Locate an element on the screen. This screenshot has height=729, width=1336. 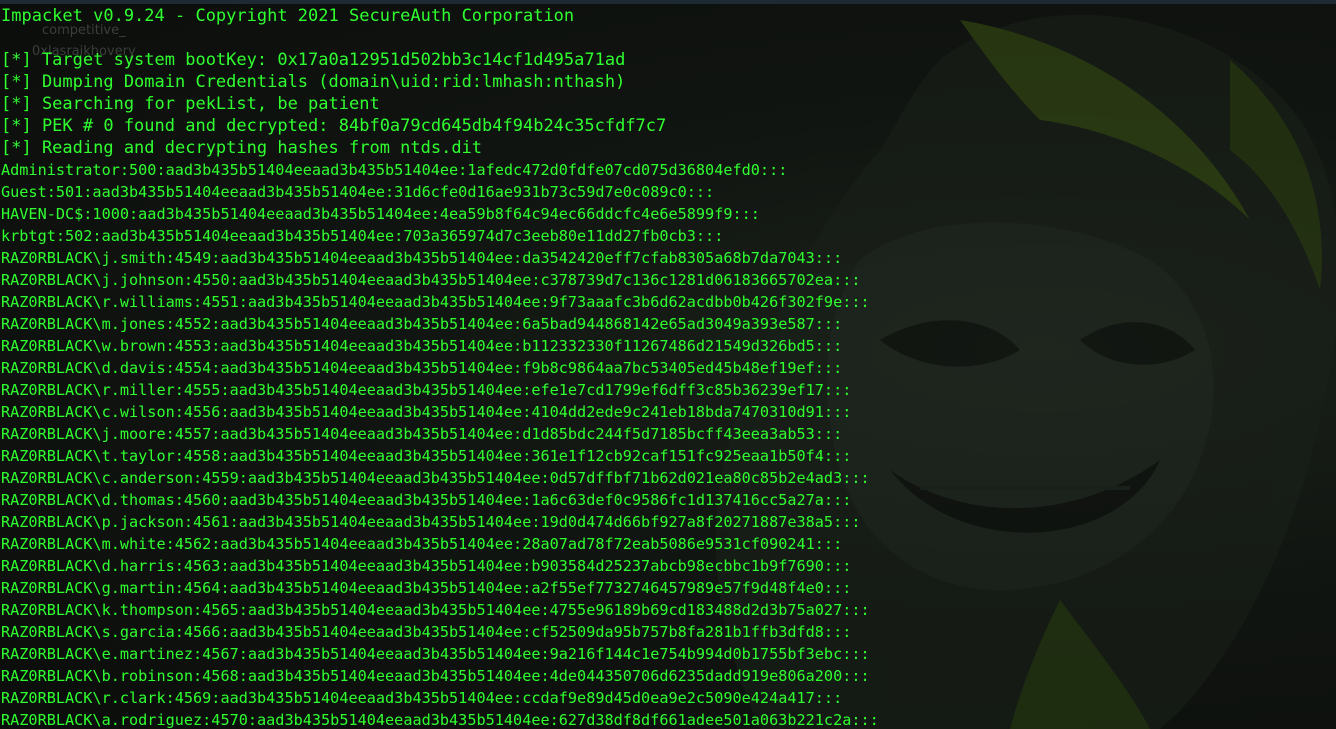
status-line: [*] Searching for pekList, be patient is located at coordinates (190, 104).